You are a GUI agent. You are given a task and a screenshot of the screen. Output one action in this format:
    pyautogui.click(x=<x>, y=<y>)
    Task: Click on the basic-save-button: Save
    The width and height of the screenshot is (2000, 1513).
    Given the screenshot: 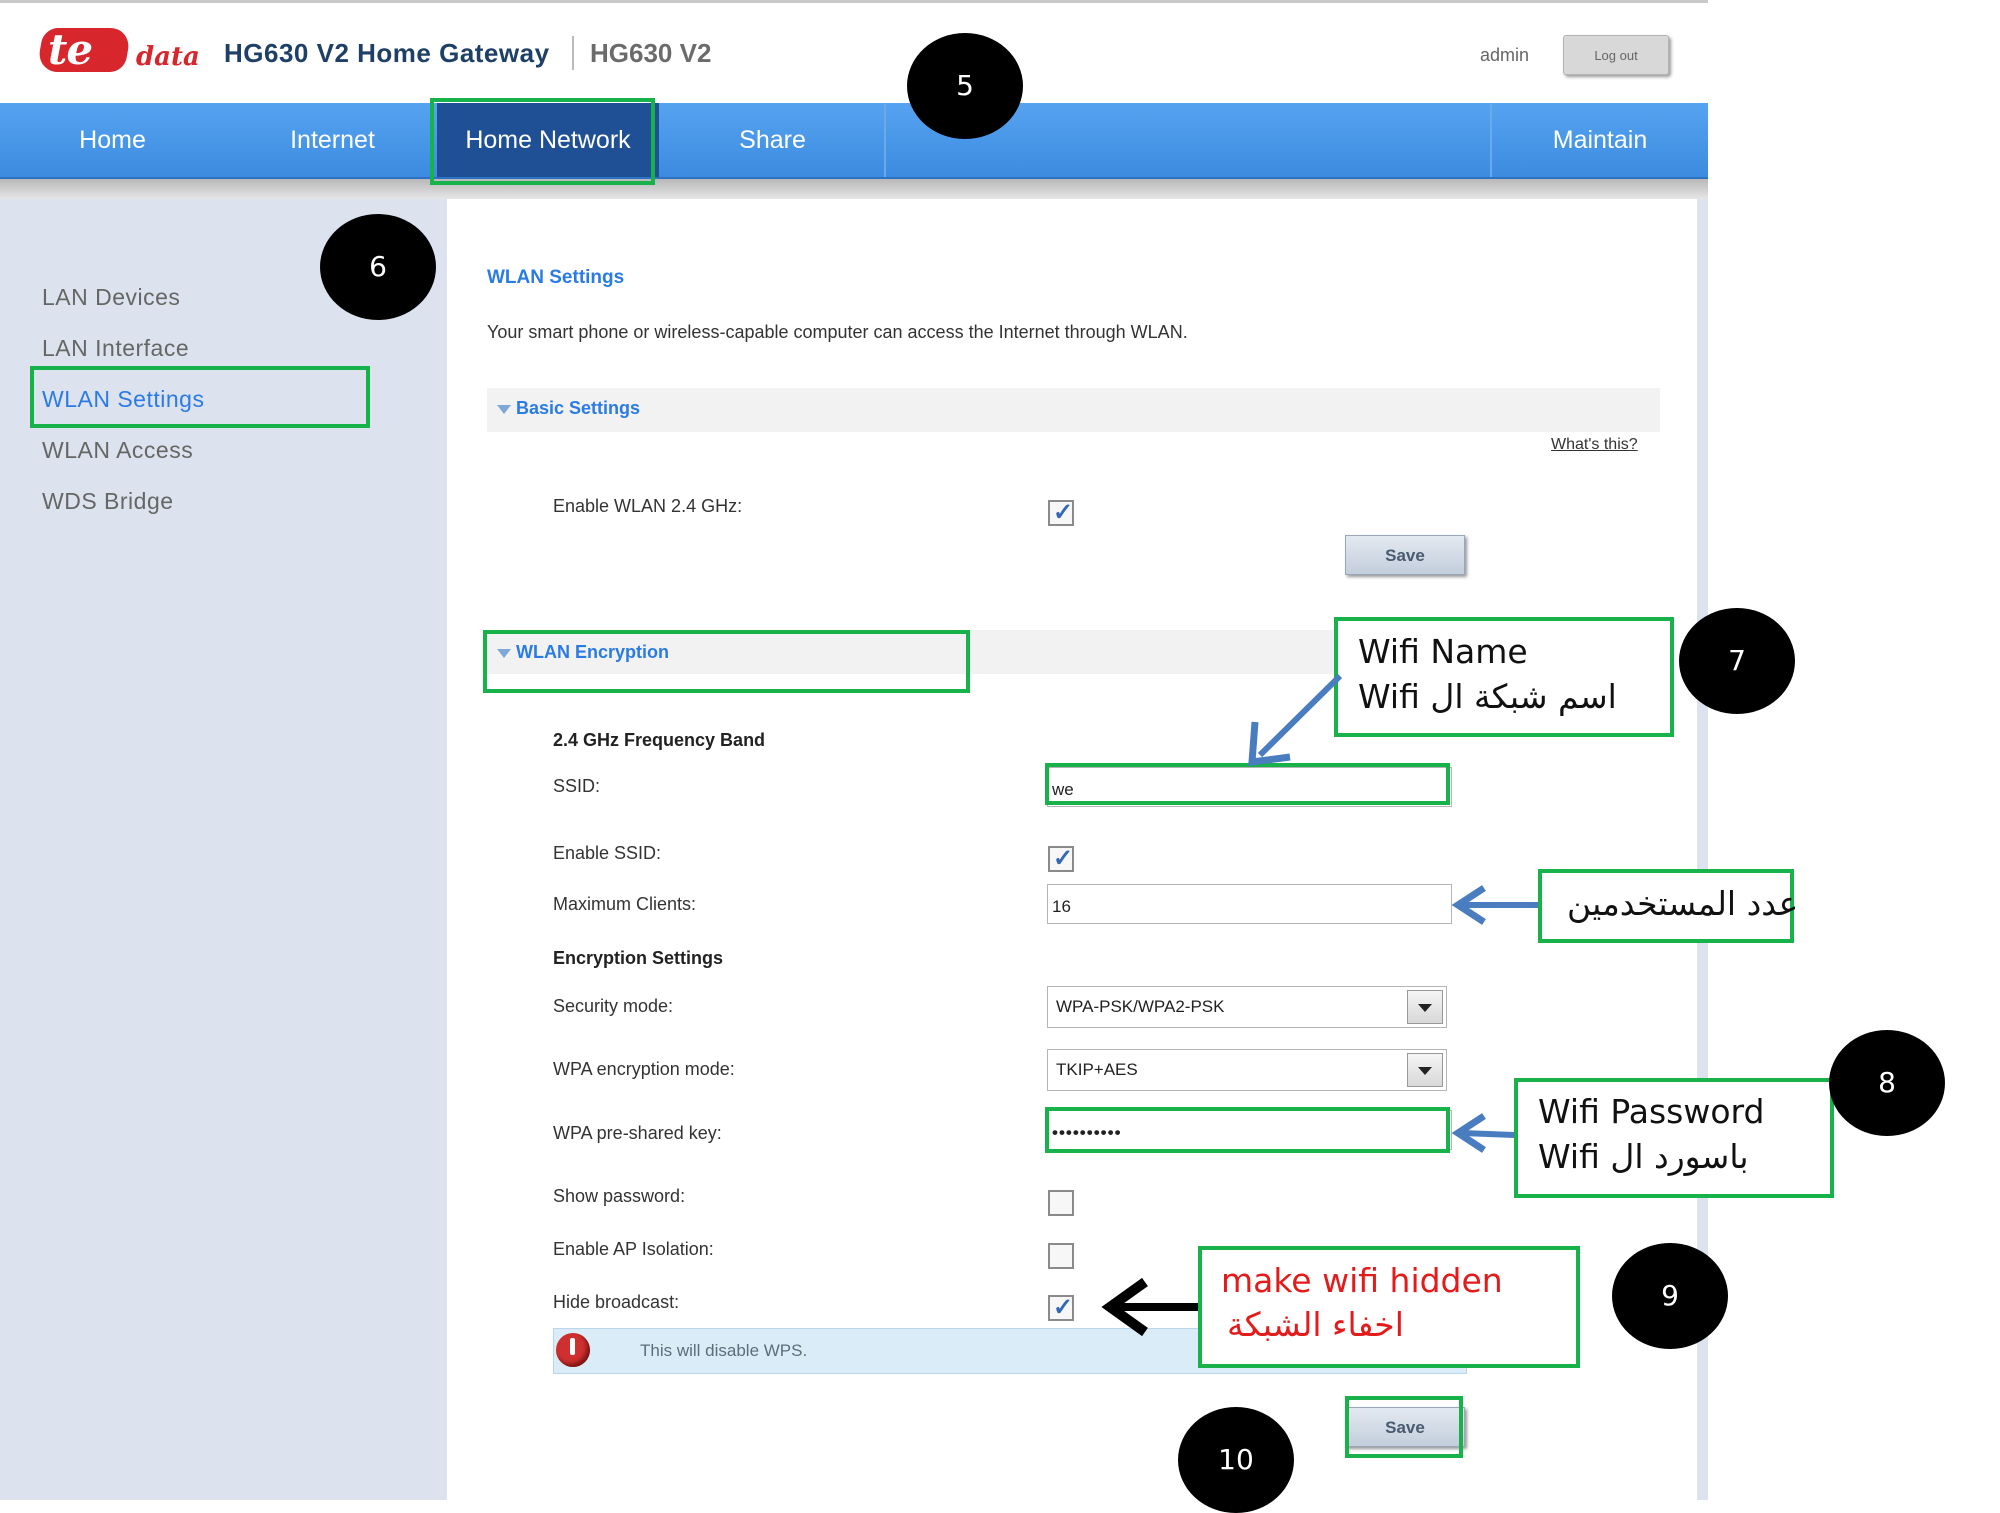 What is the action you would take?
    pyautogui.click(x=1405, y=555)
    